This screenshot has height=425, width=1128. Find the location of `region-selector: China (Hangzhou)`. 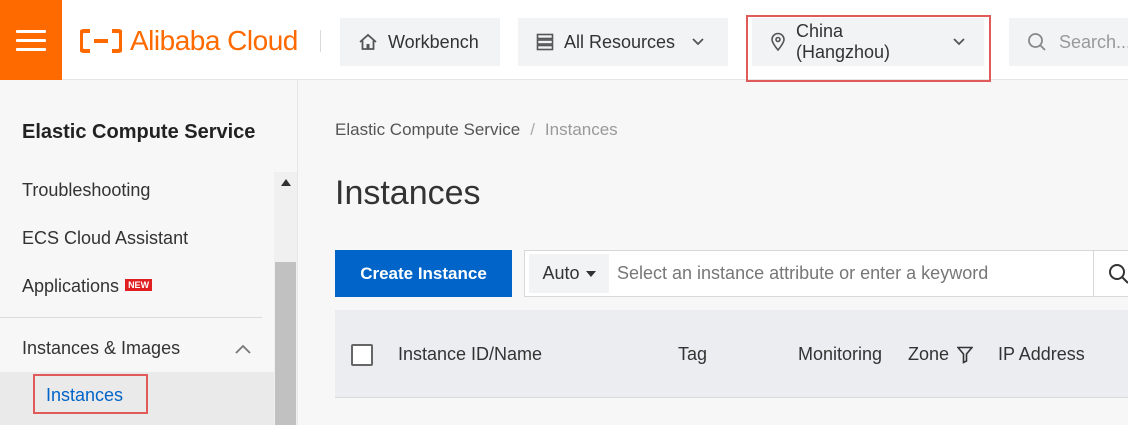

region-selector: China (Hangzhou) is located at coordinates (868, 42).